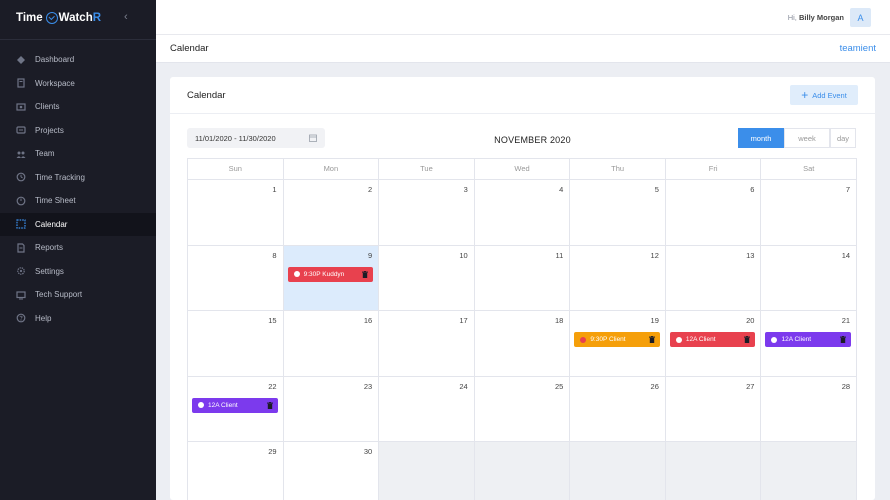  I want to click on dashboard-icon, so click(21, 60).